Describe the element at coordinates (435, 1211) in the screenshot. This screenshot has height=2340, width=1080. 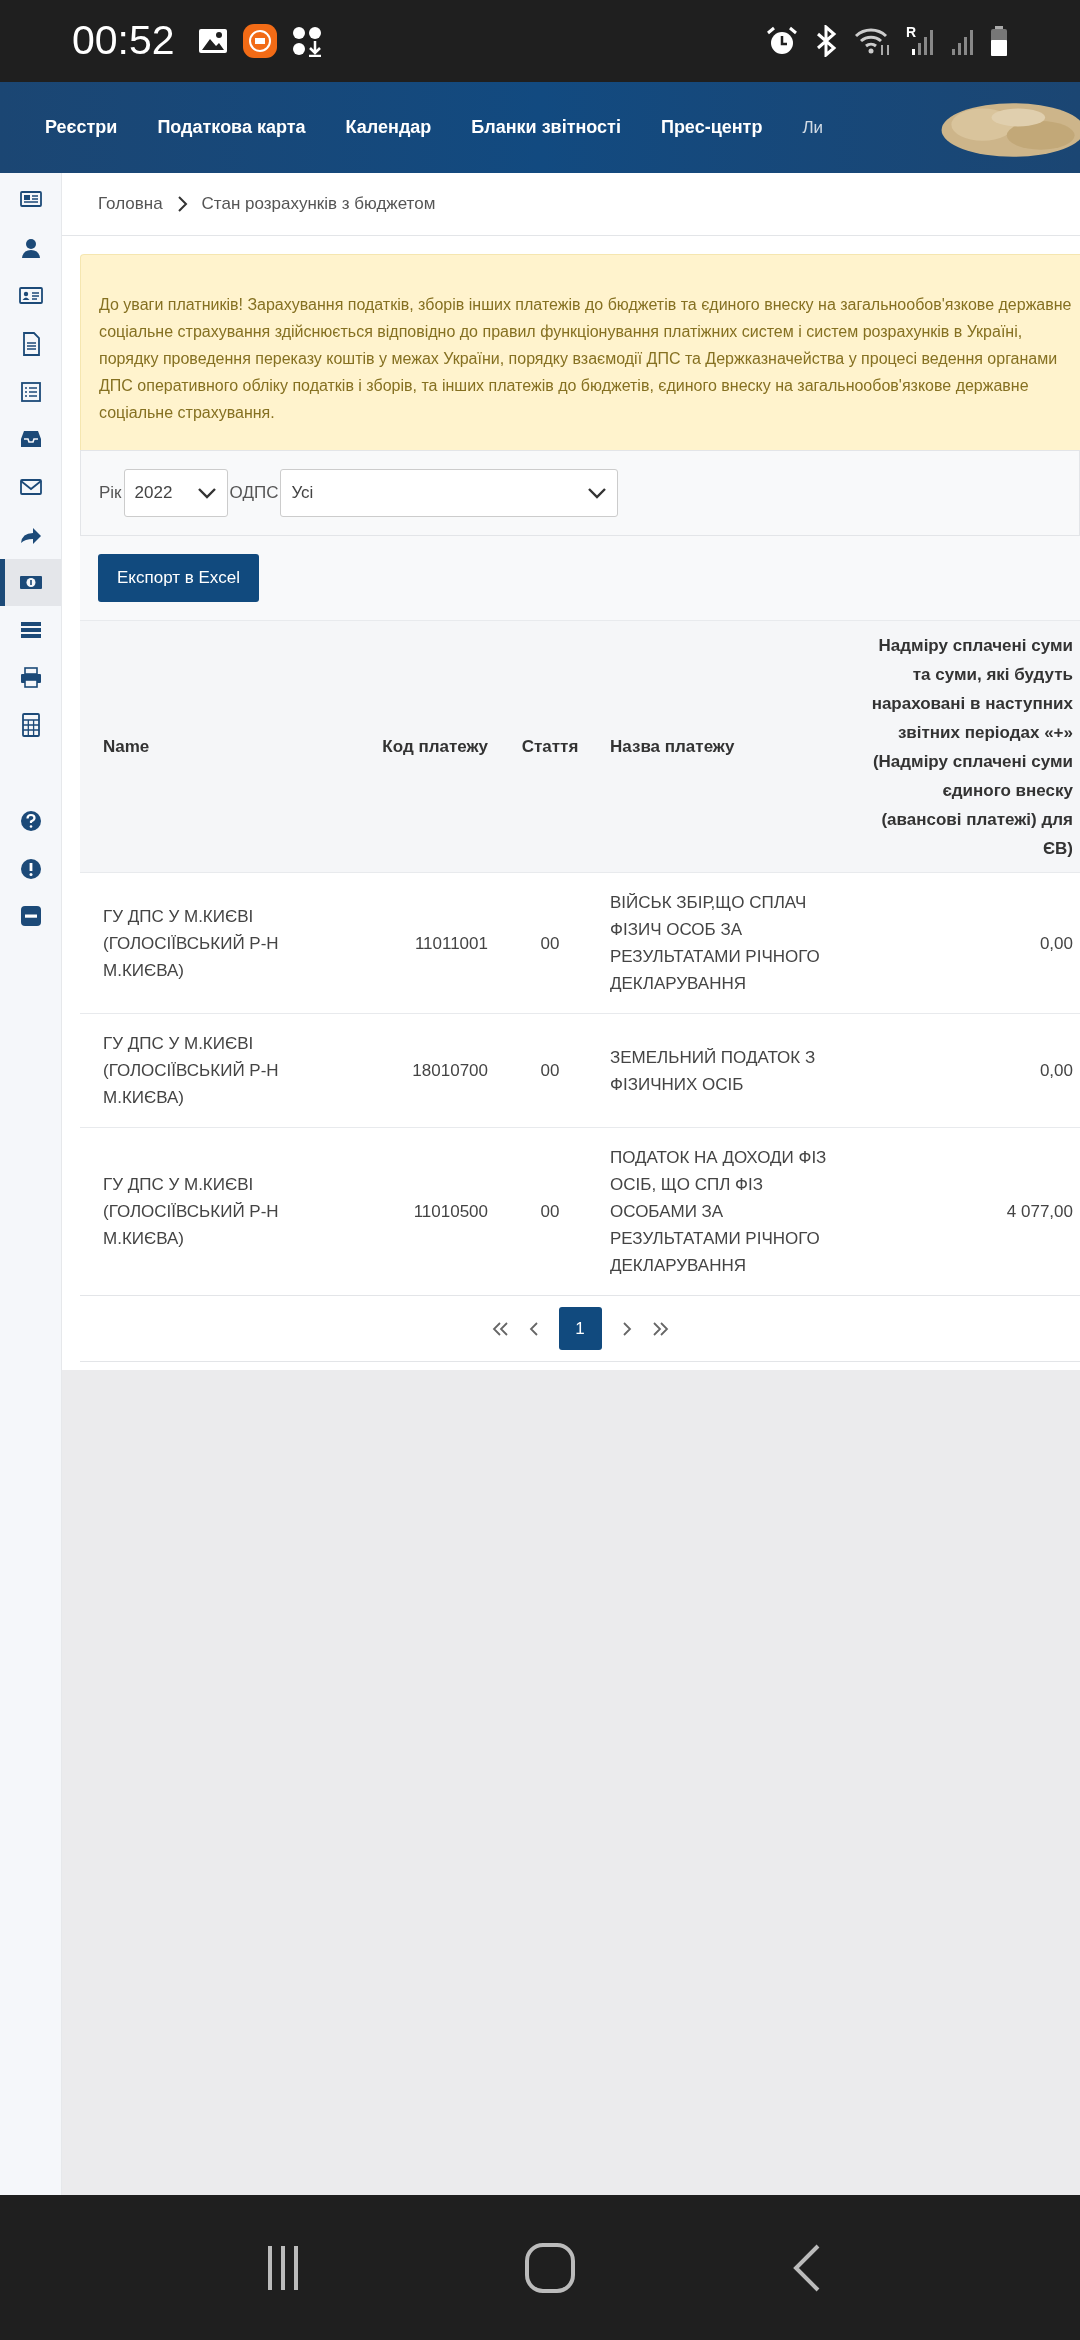
I see `table-cell: 11010500` at that location.